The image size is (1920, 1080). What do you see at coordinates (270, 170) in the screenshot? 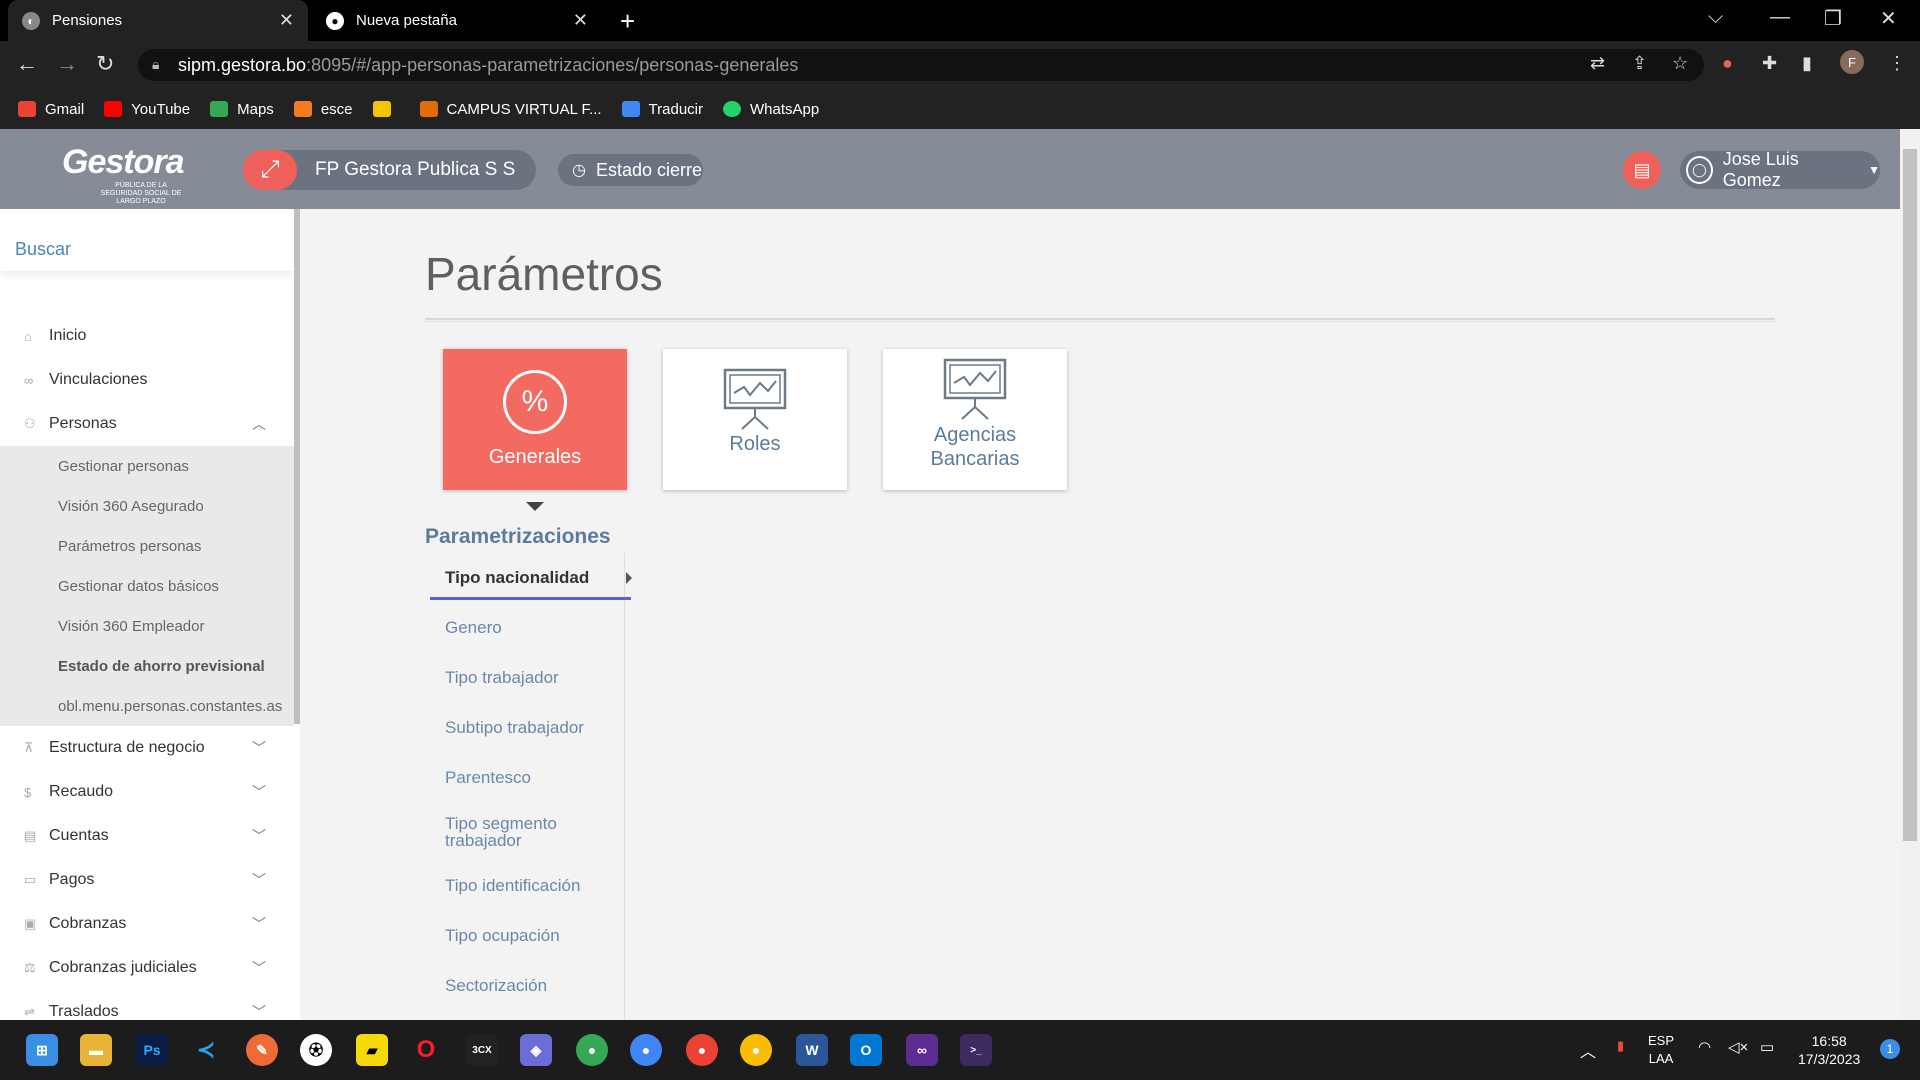
I see `switch-entity-icon: ⤢` at bounding box center [270, 170].